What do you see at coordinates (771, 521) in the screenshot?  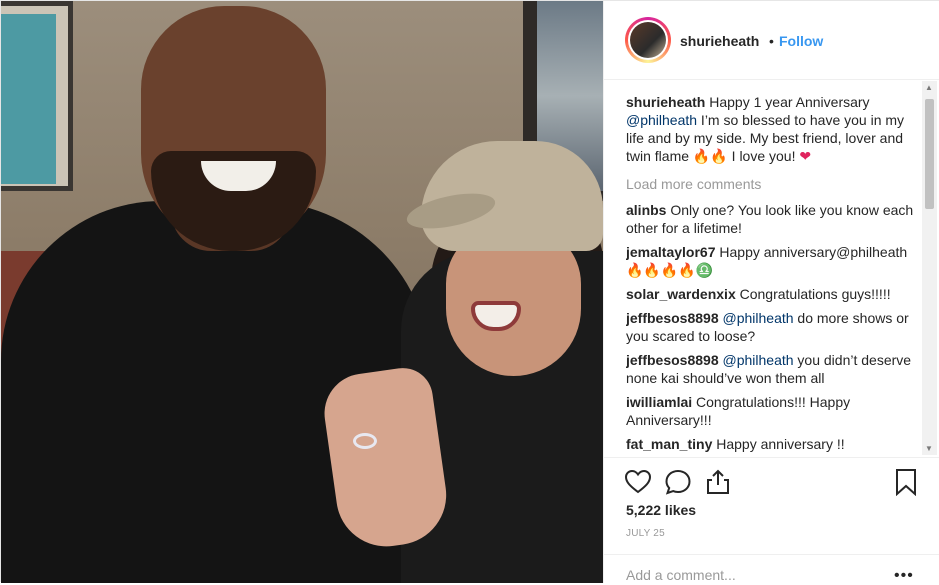 I see `post-actions: 5,222 likes JULY 25 Add a comment... •••` at bounding box center [771, 521].